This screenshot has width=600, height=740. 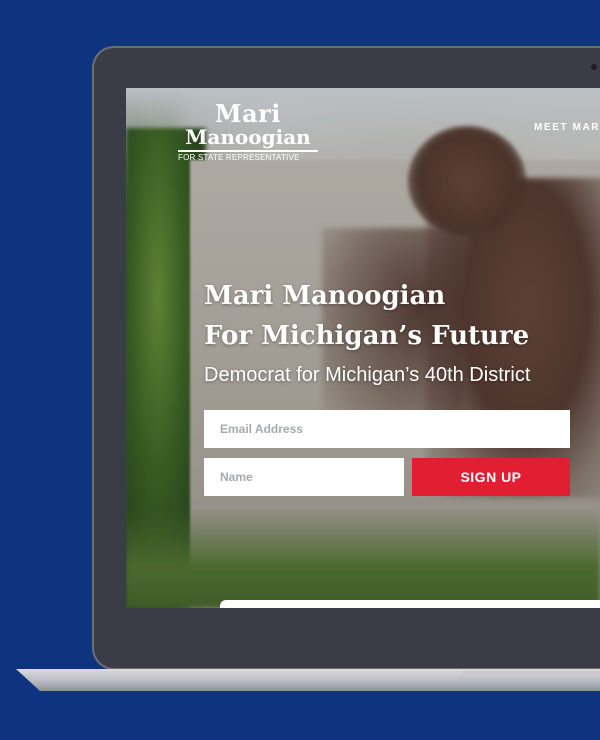 I want to click on campaign-logo: Mari Manoogian FOR STATE REPRESENTATIVE, so click(x=248, y=133).